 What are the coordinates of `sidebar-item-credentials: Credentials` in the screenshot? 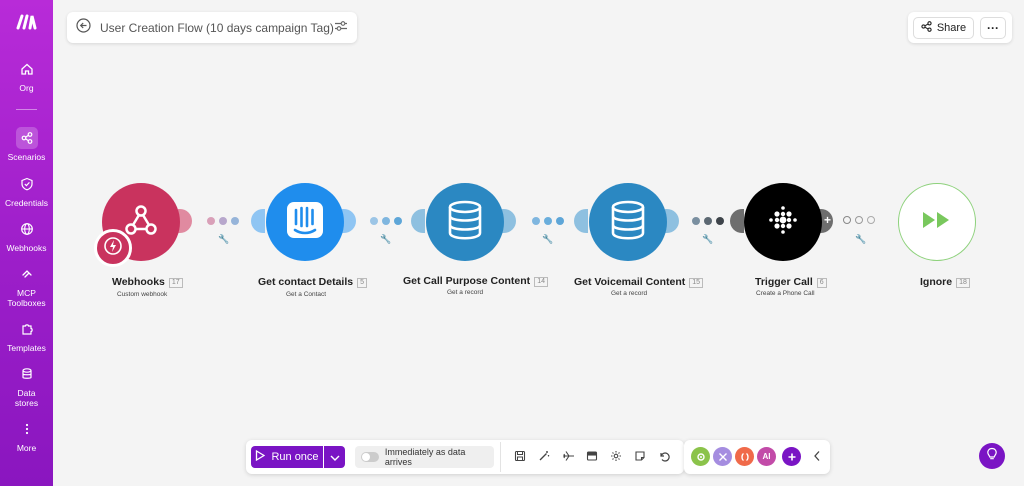 It's located at (26, 190).